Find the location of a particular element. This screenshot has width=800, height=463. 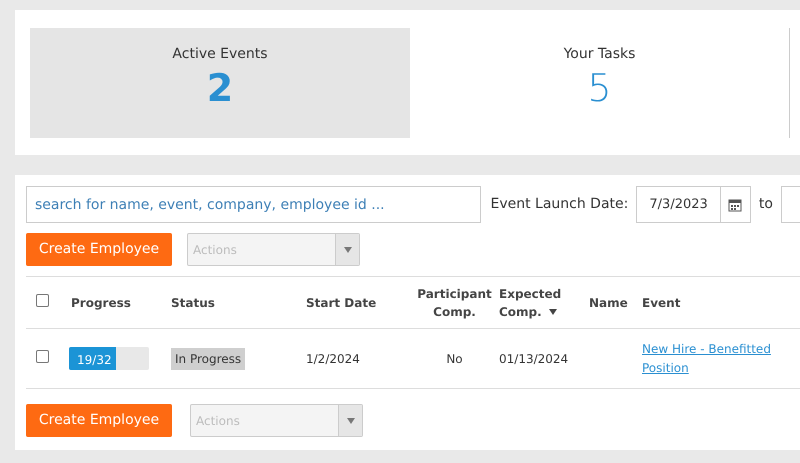

column-header: Start Date is located at coordinates (341, 303).